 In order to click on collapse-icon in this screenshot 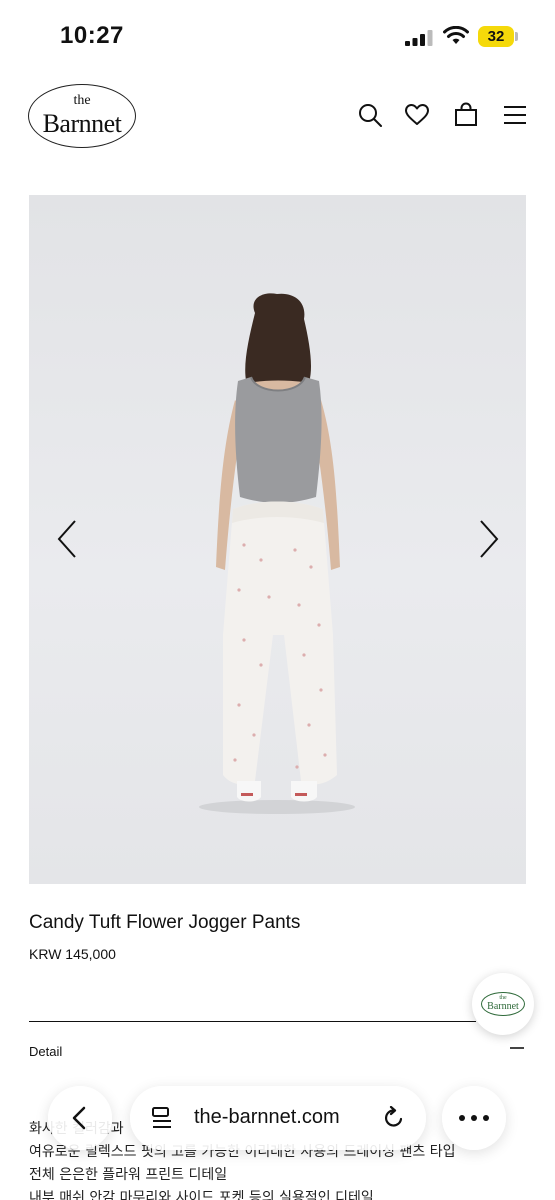, I will do `click(517, 1048)`.